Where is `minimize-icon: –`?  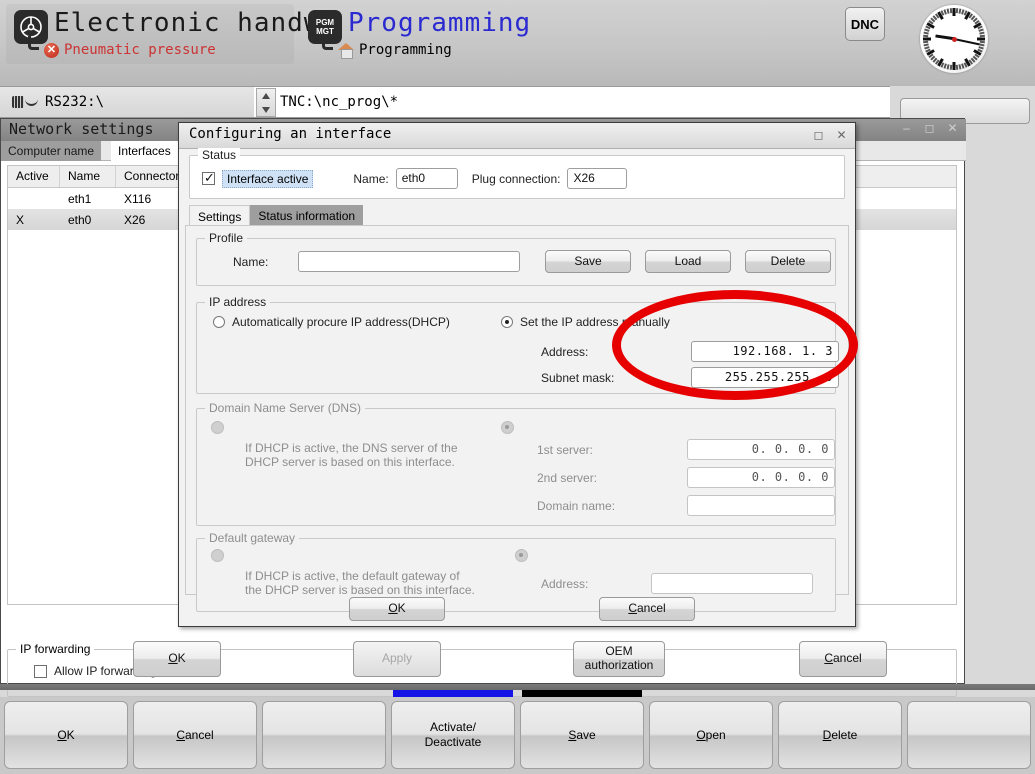 minimize-icon: – is located at coordinates (906, 128).